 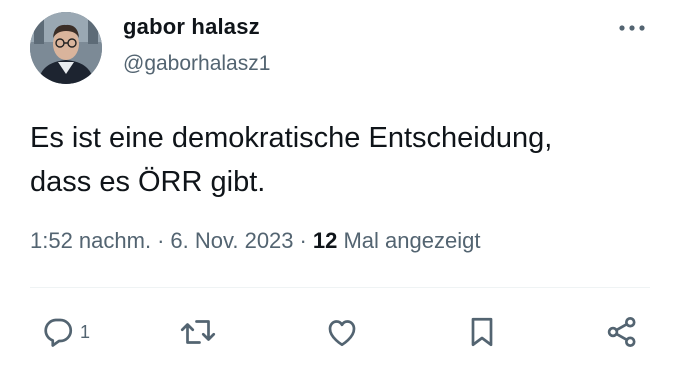 I want to click on retweet-button, so click(x=198, y=332).